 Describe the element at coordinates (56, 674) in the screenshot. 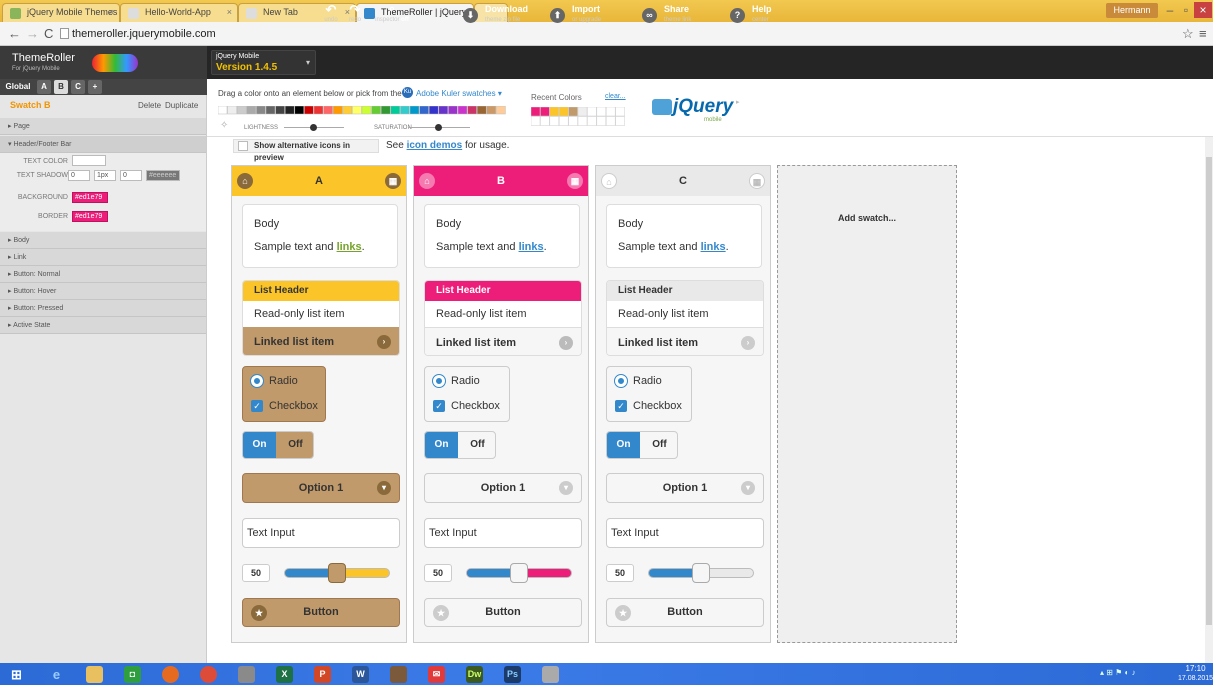

I see `internet-explorer-icon: e` at that location.